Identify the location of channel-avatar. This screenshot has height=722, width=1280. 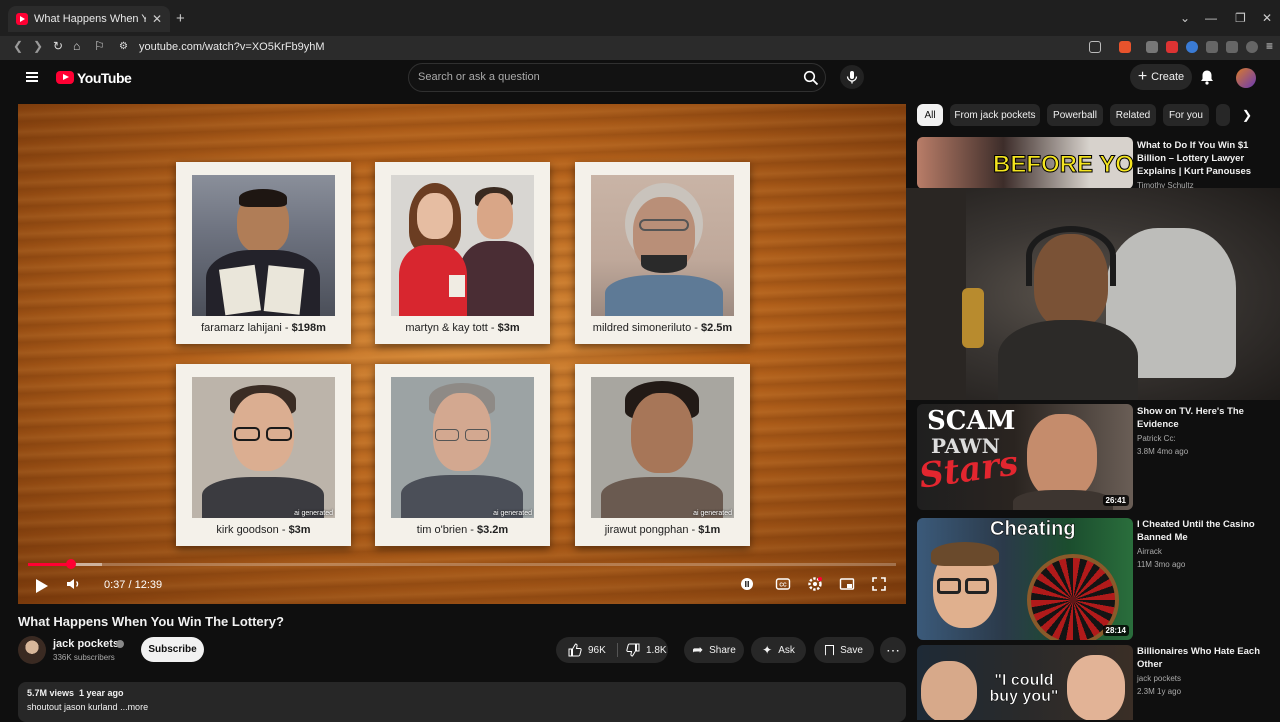
(32, 650).